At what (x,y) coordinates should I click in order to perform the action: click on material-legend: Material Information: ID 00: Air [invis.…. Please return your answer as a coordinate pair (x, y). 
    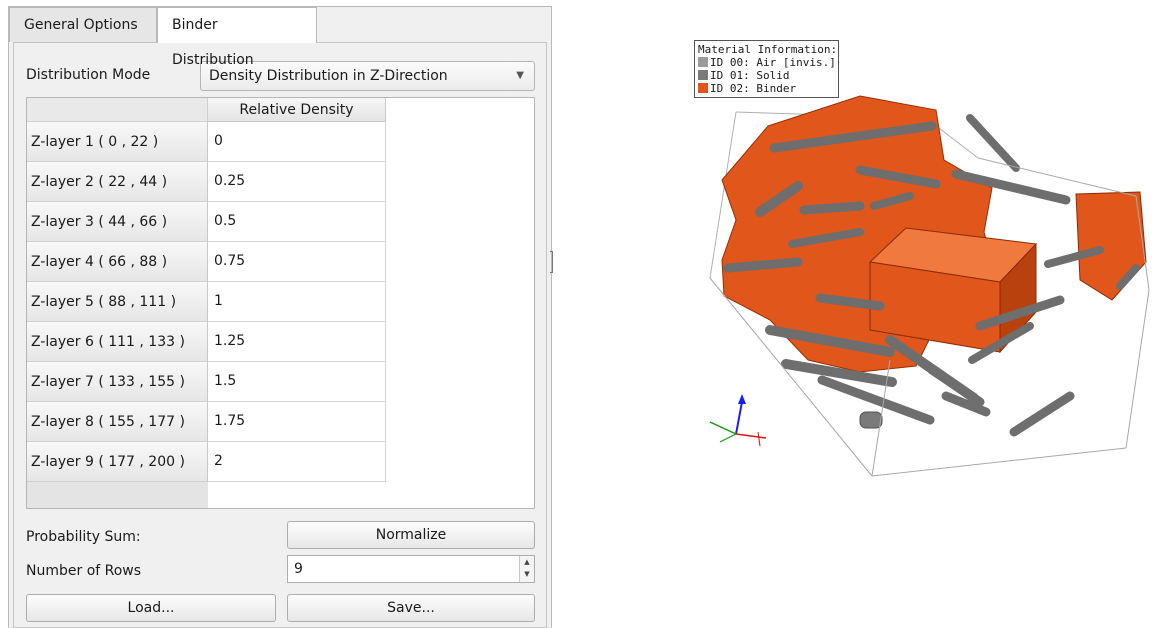
    Looking at the image, I should click on (766, 69).